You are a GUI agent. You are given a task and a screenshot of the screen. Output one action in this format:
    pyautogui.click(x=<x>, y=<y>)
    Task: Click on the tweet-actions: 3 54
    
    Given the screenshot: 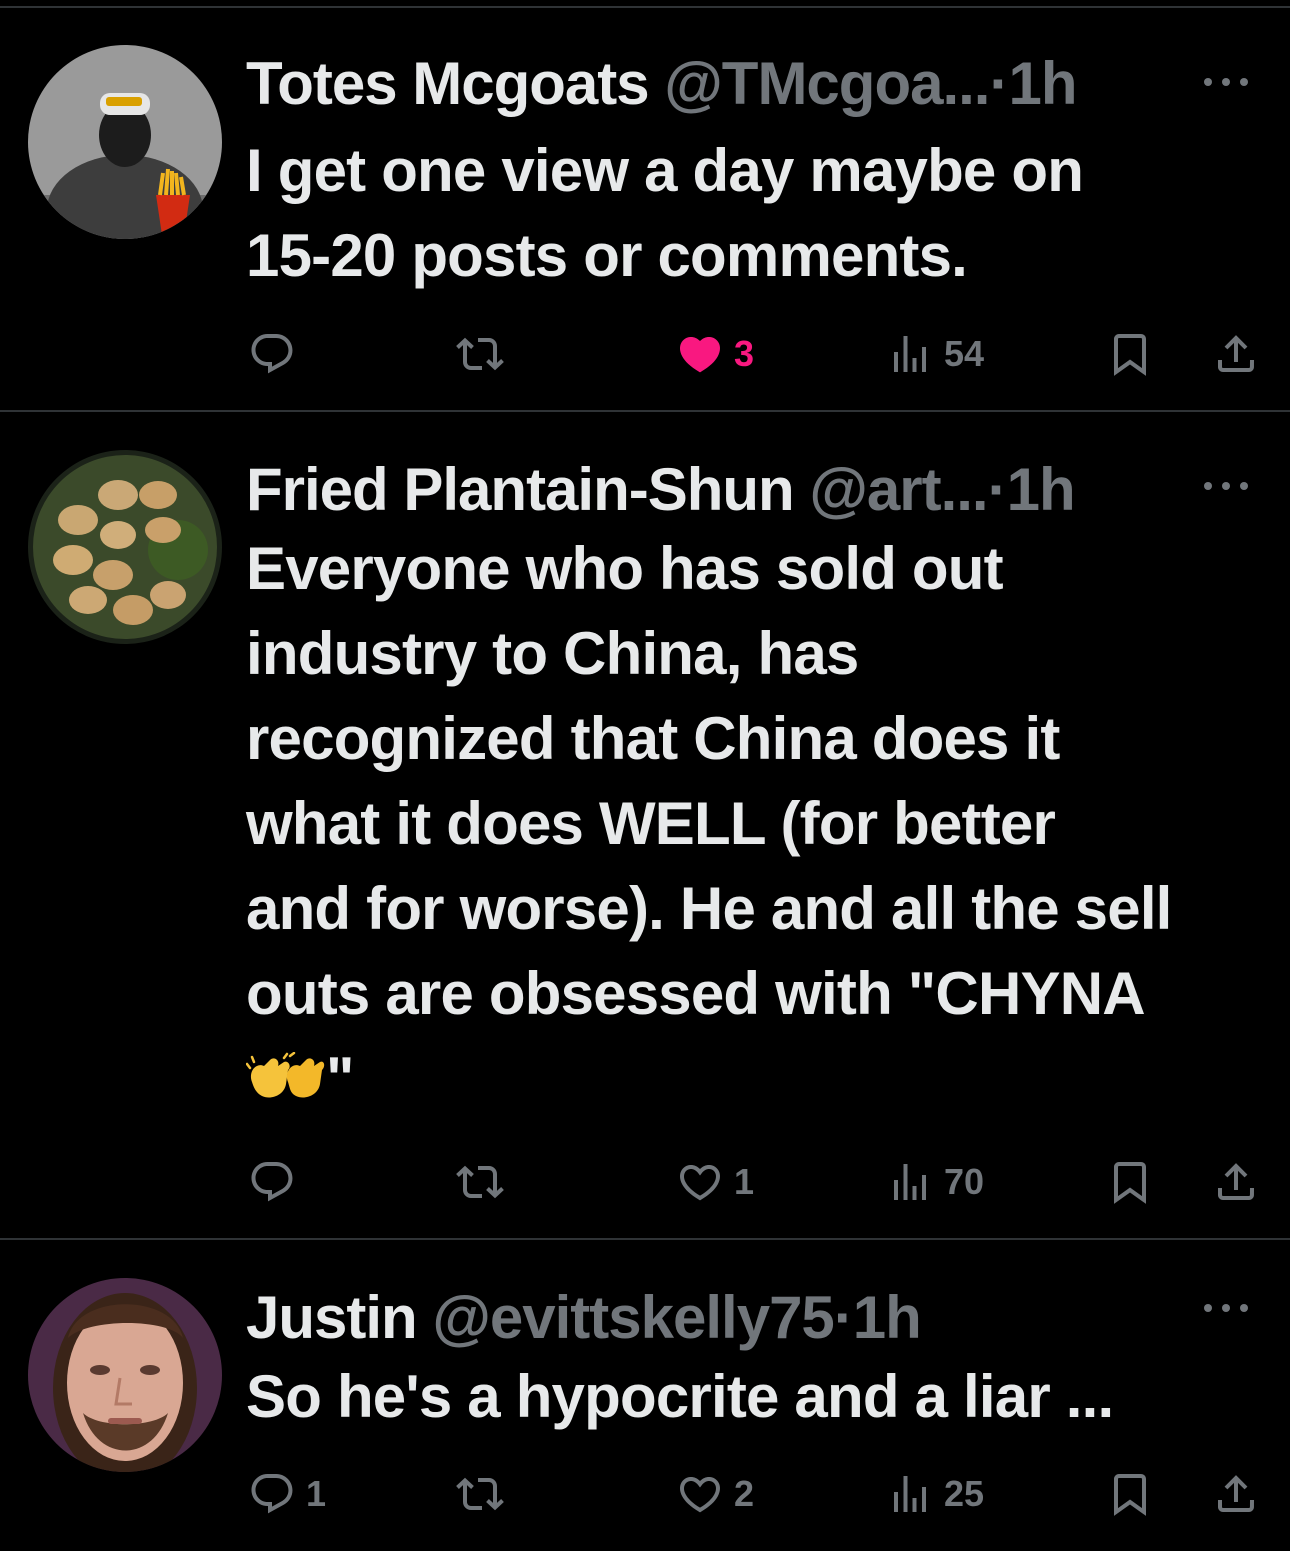 What is the action you would take?
    pyautogui.click(x=768, y=354)
    